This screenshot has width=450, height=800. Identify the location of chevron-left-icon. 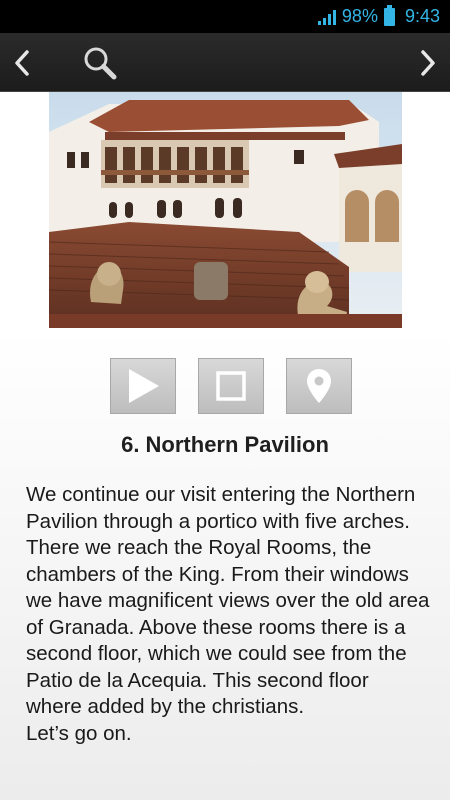
(22, 62).